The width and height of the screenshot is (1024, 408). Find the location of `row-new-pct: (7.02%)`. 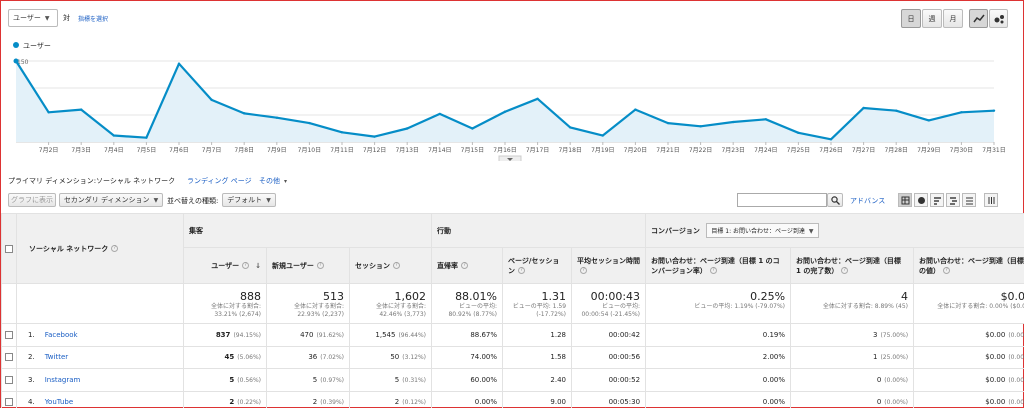

row-new-pct: (7.02%) is located at coordinates (332, 358).